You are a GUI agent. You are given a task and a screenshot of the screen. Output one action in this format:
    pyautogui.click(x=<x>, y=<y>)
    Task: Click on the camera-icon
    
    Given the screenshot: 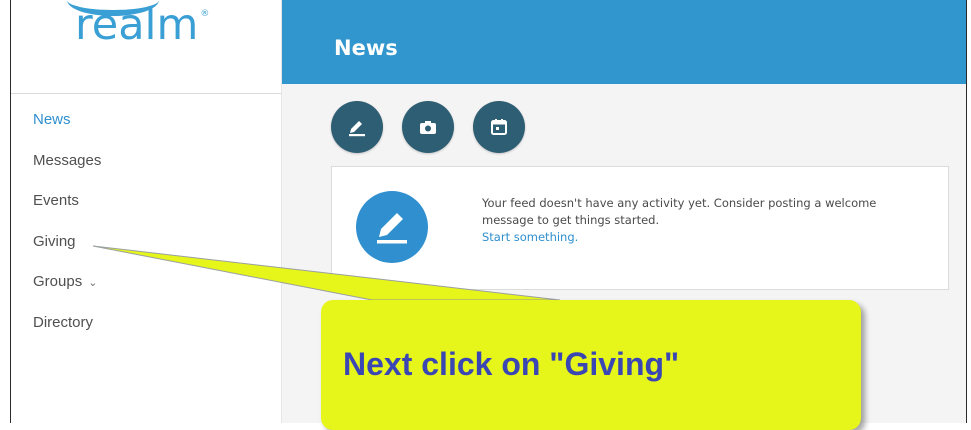 What is the action you would take?
    pyautogui.click(x=428, y=127)
    